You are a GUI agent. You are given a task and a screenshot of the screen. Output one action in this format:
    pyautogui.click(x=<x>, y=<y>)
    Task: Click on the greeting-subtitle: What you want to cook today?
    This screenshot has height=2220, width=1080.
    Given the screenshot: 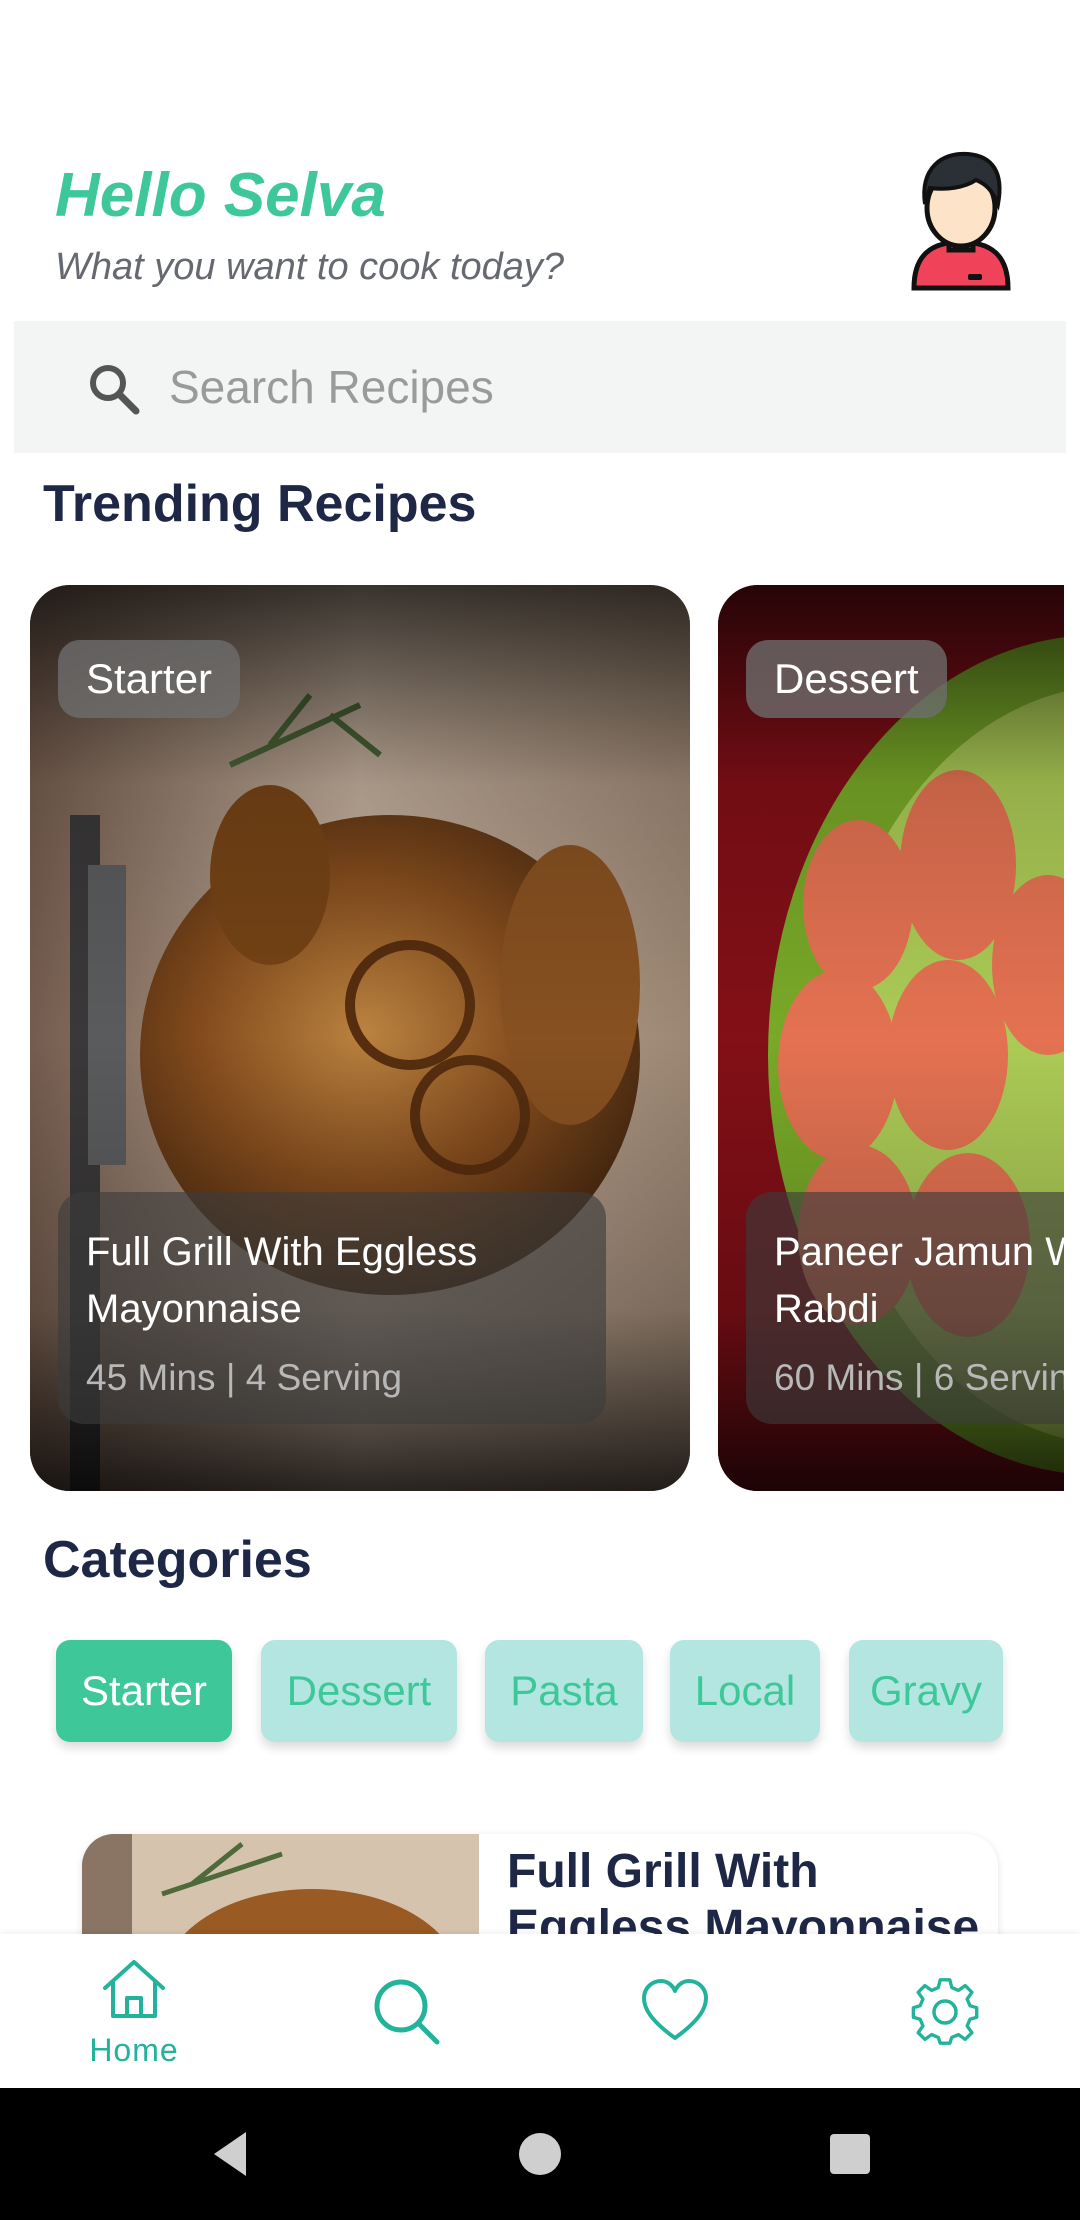 What is the action you would take?
    pyautogui.click(x=310, y=267)
    